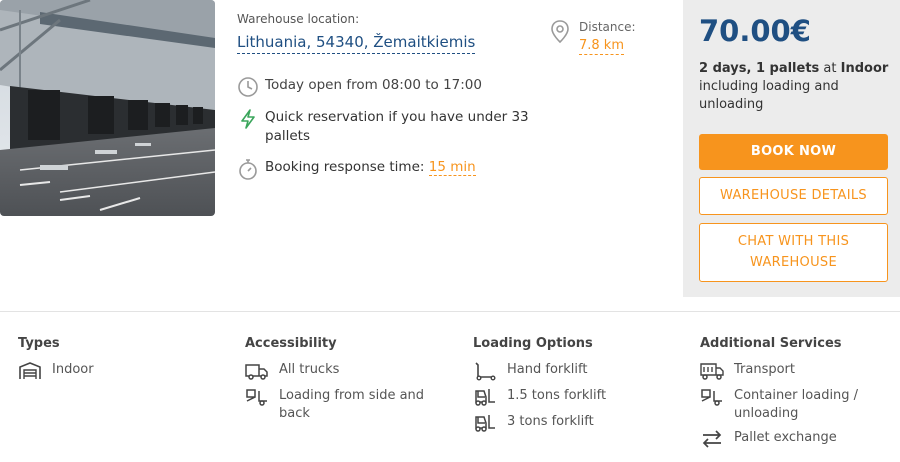 This screenshot has height=462, width=900. Describe the element at coordinates (550, 421) in the screenshot. I see `loading-item-3-tons: 3 tons forklift` at that location.